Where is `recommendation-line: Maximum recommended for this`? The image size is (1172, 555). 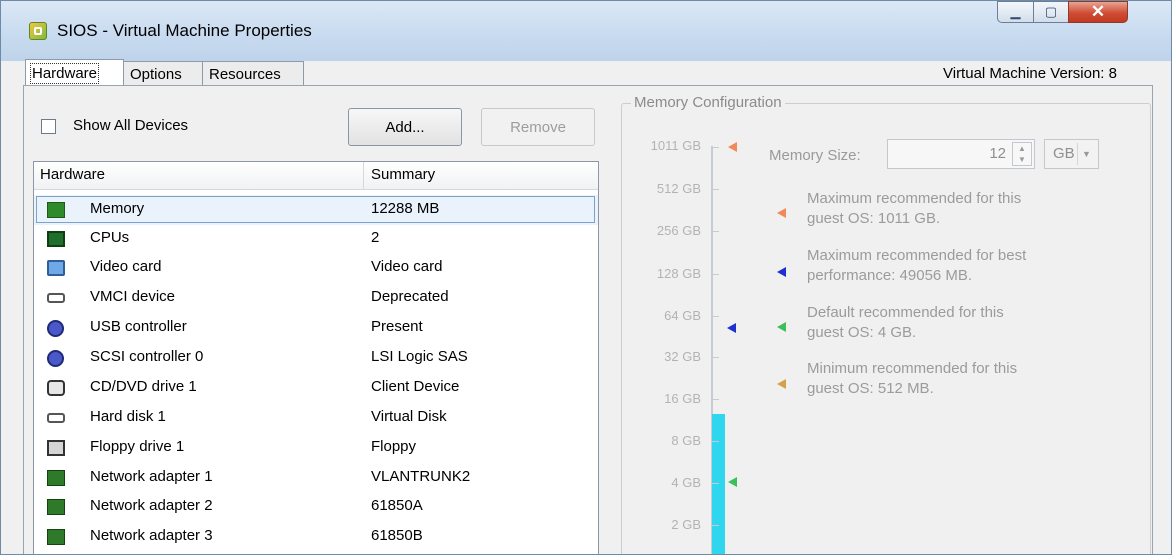
recommendation-line: Maximum recommended for this is located at coordinates (914, 198).